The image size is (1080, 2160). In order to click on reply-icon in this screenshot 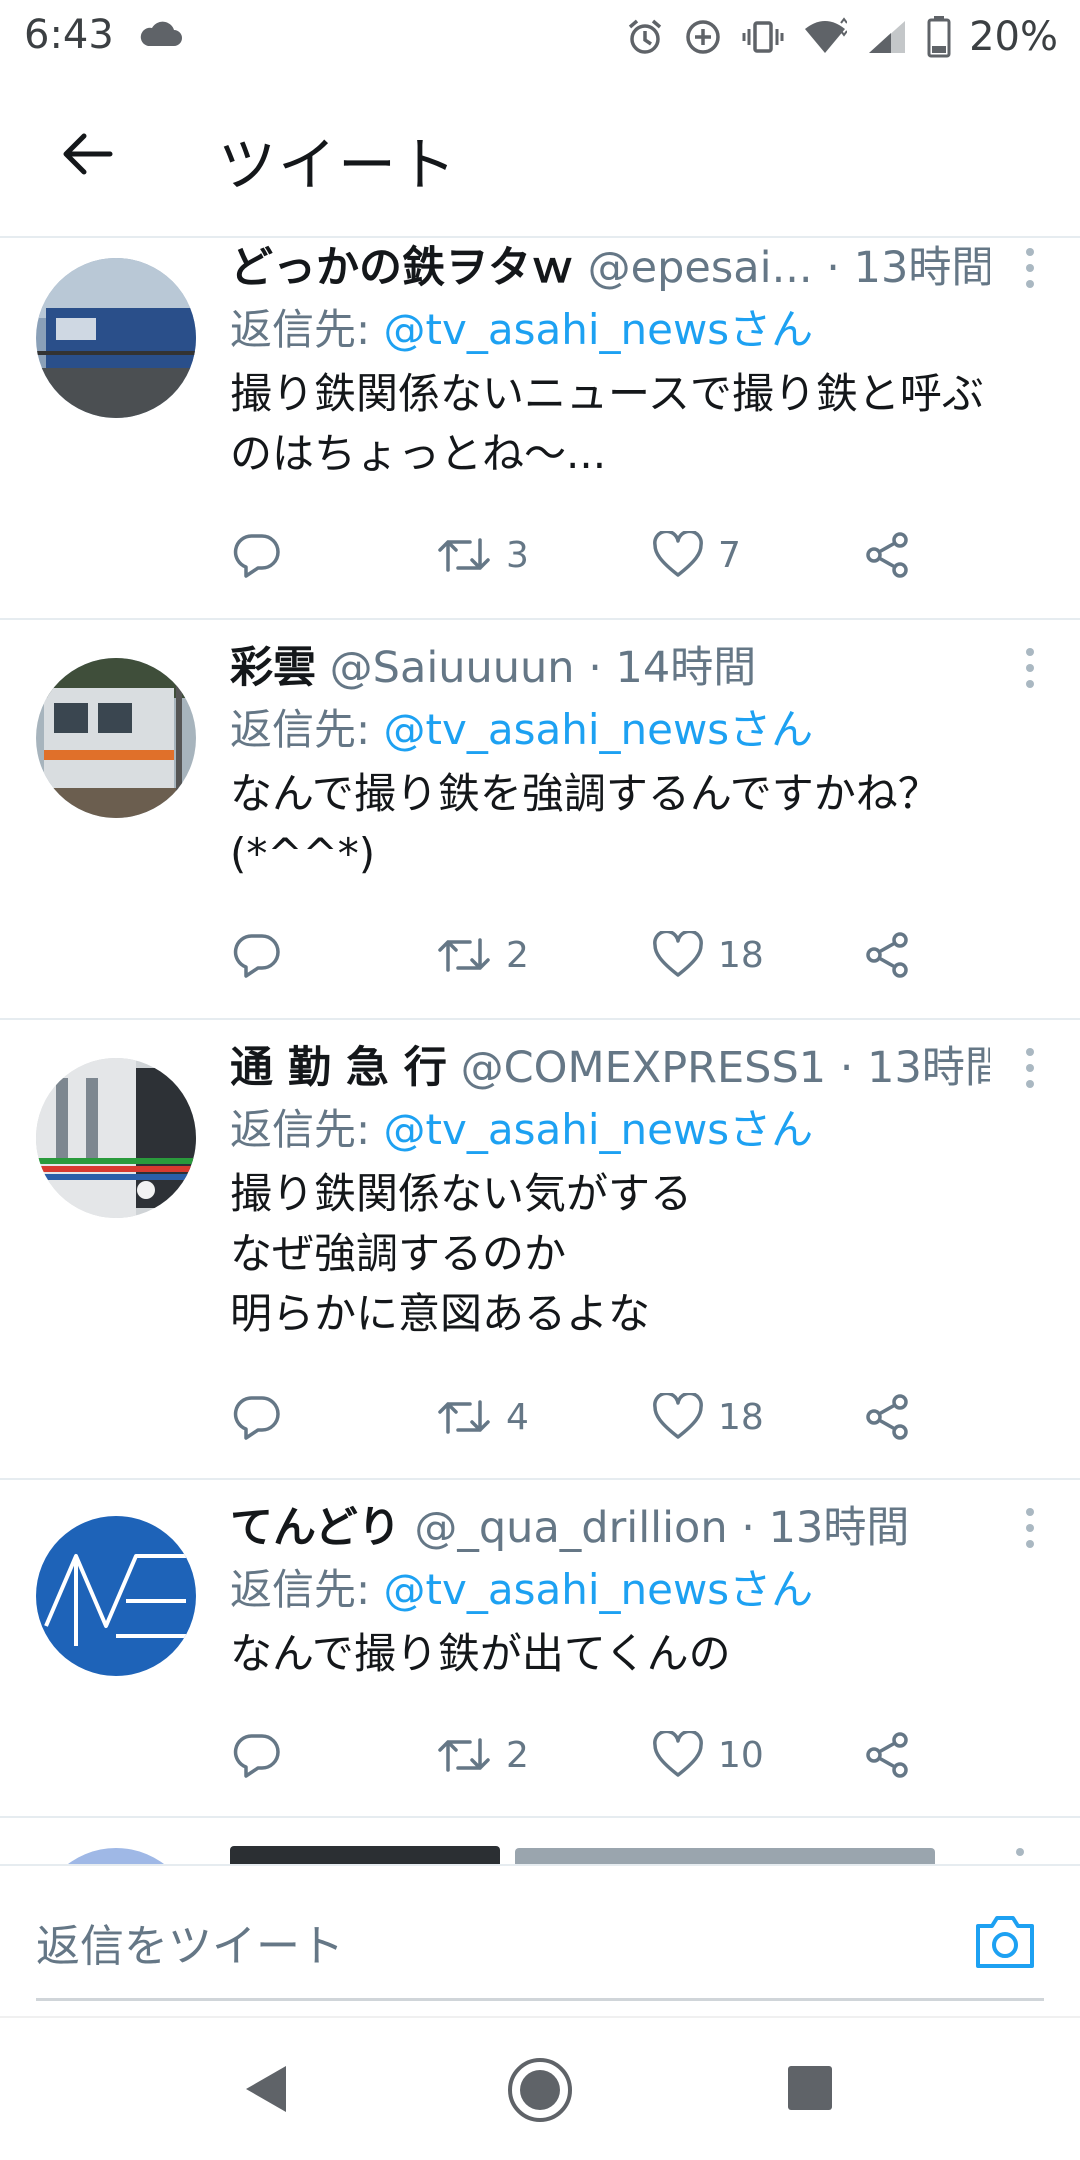, I will do `click(256, 1418)`.